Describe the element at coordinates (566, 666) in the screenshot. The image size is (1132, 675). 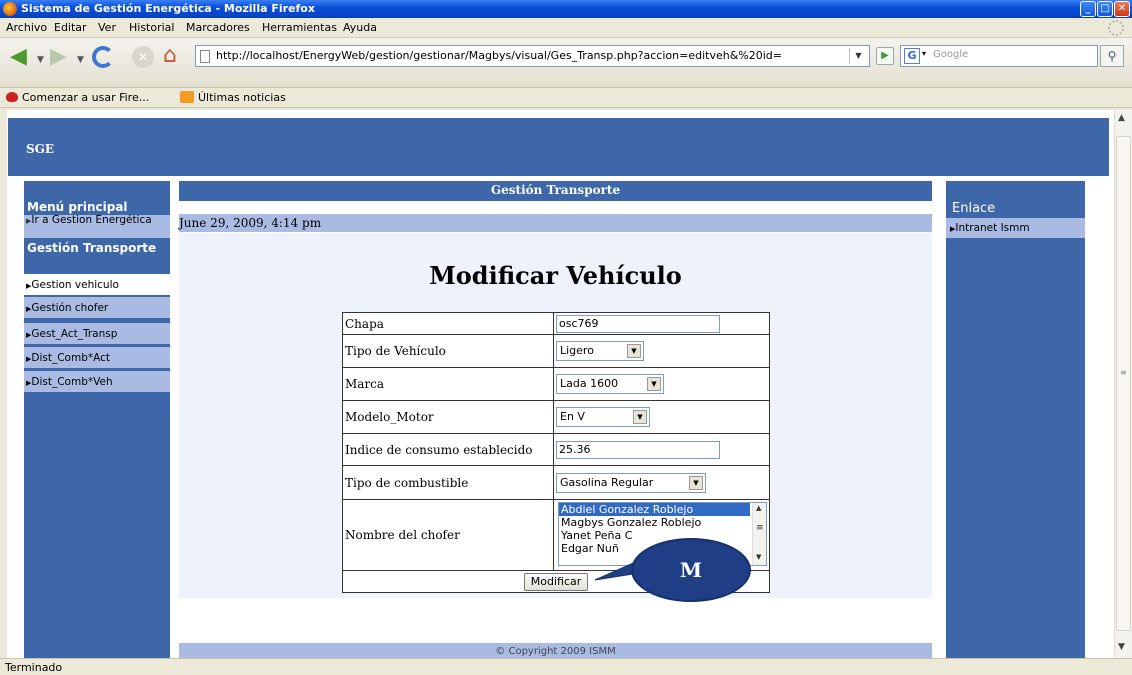
I see `status-bar: Terminado` at that location.